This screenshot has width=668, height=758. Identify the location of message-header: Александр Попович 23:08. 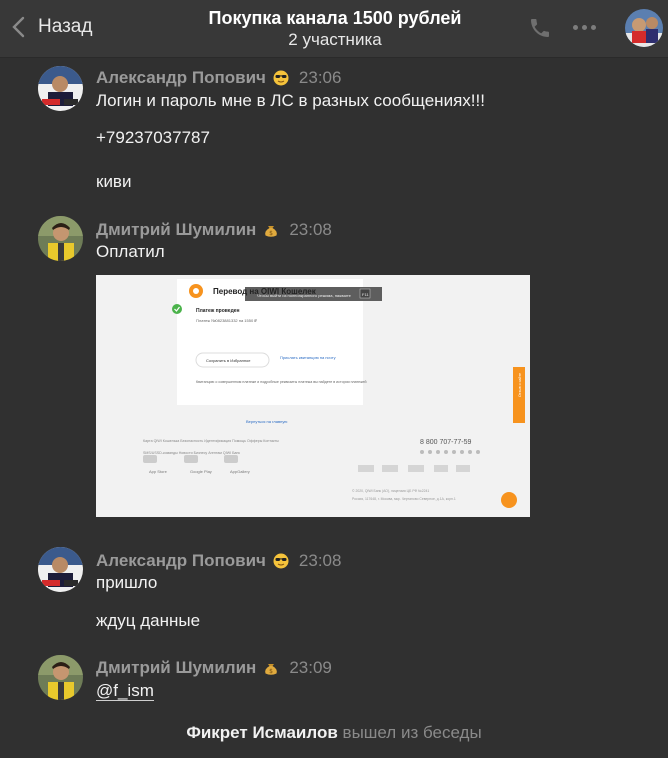
(218, 561).